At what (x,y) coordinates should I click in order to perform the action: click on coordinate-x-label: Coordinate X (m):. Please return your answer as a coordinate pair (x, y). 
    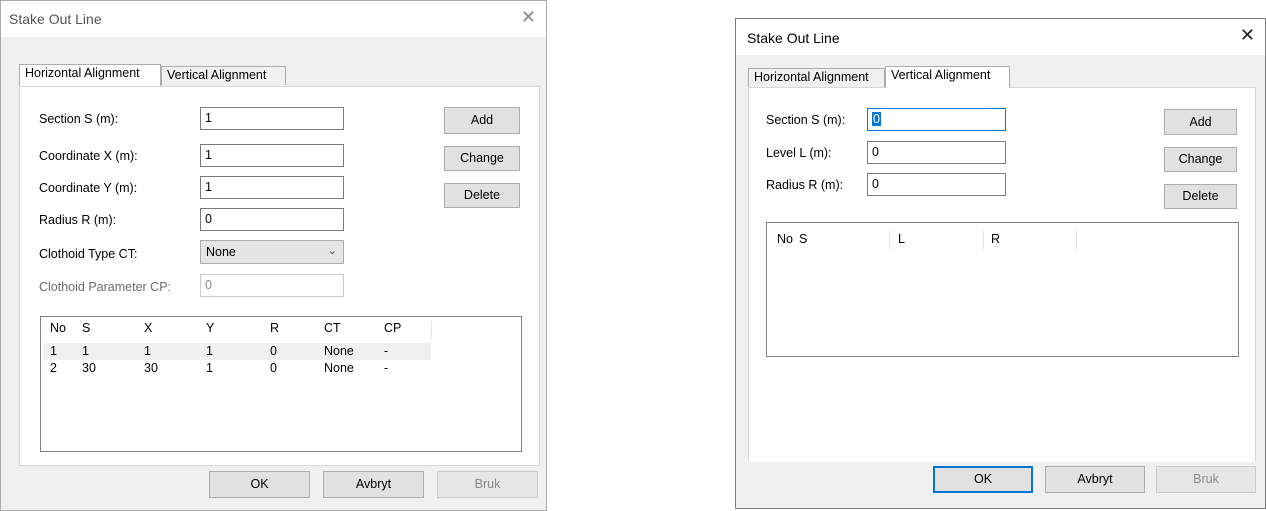
    Looking at the image, I should click on (88, 156).